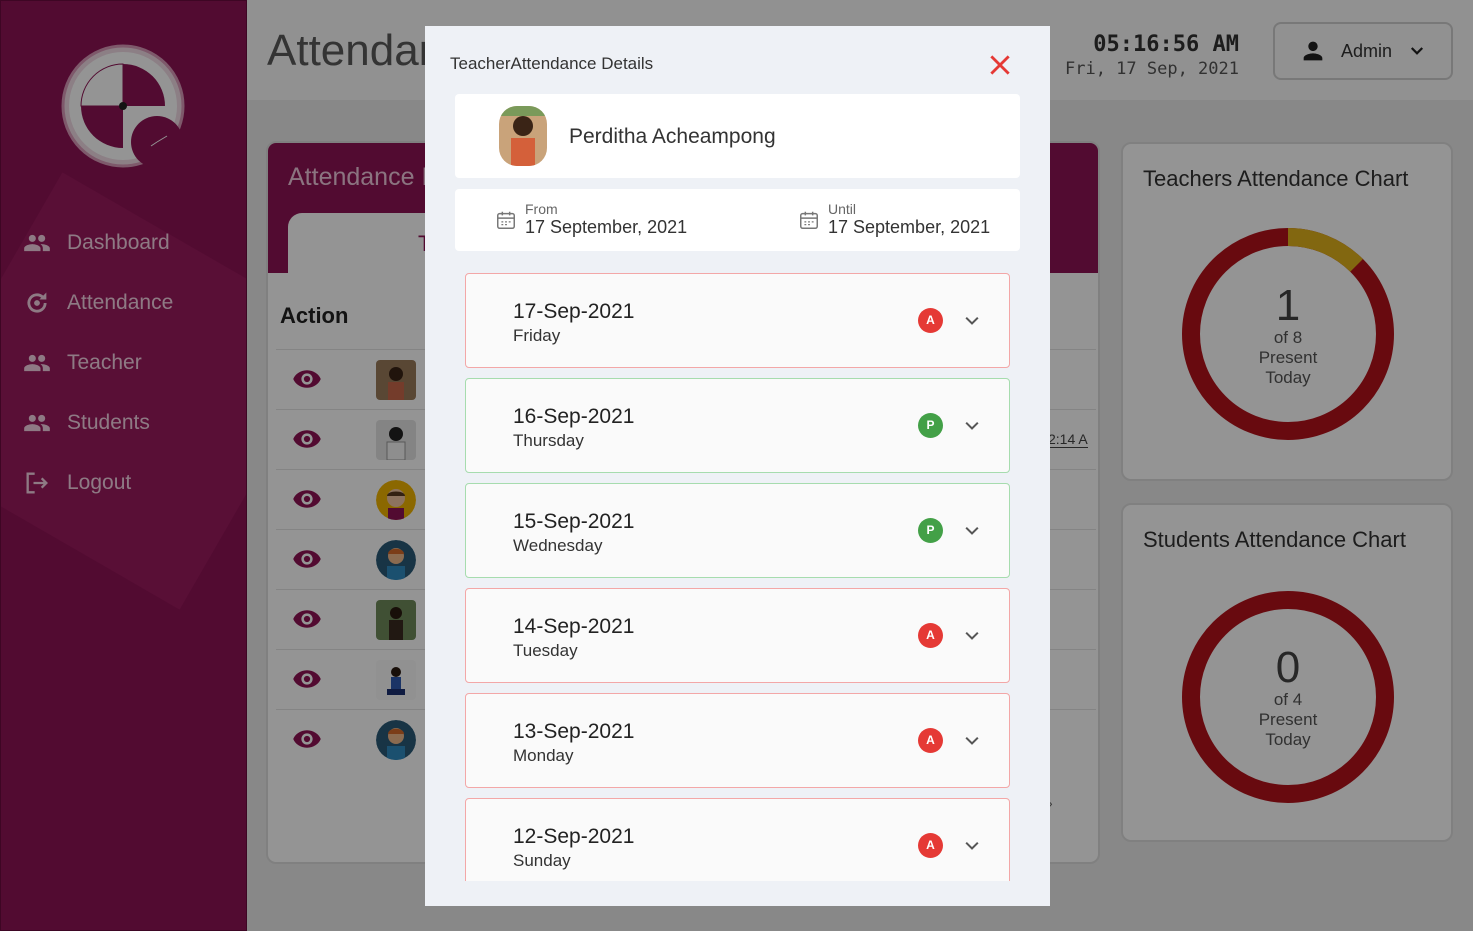 The image size is (1473, 931). I want to click on from-date: From 17 September, 2021, so click(591, 219).